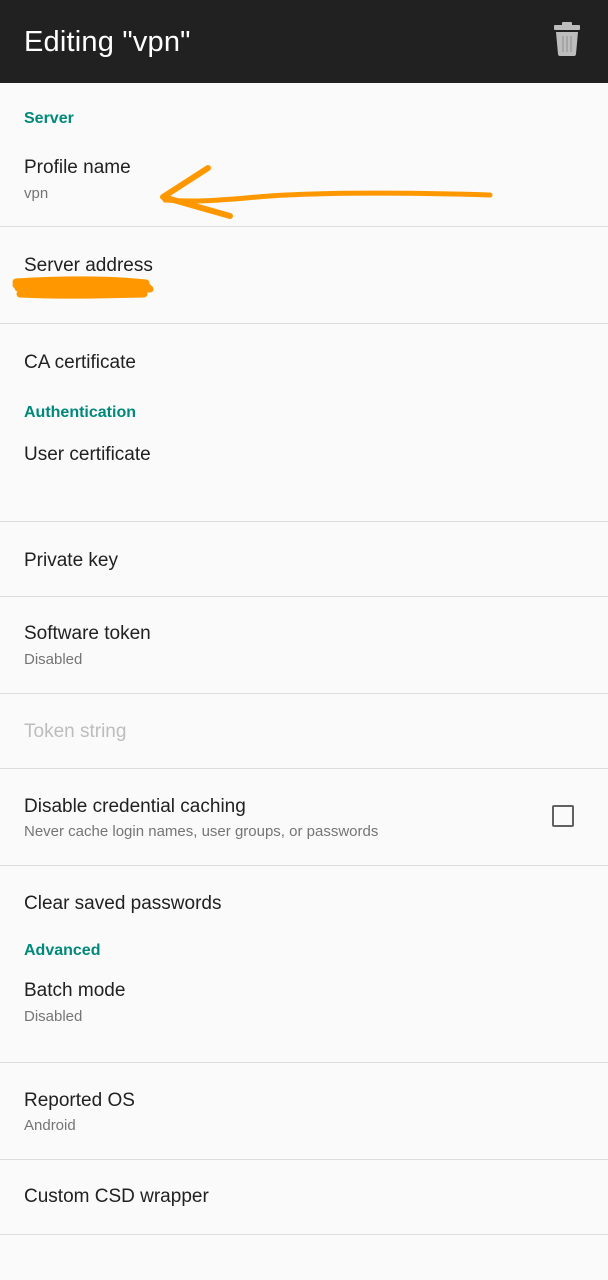 This screenshot has height=1280, width=608. What do you see at coordinates (77, 167) in the screenshot?
I see `pref-title: Profile name` at bounding box center [77, 167].